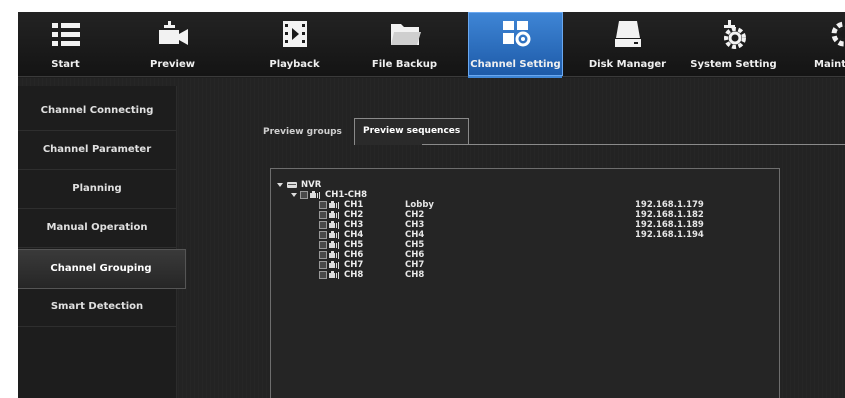 The image size is (845, 398). What do you see at coordinates (354, 255) in the screenshot?
I see `channel-id: CH6` at bounding box center [354, 255].